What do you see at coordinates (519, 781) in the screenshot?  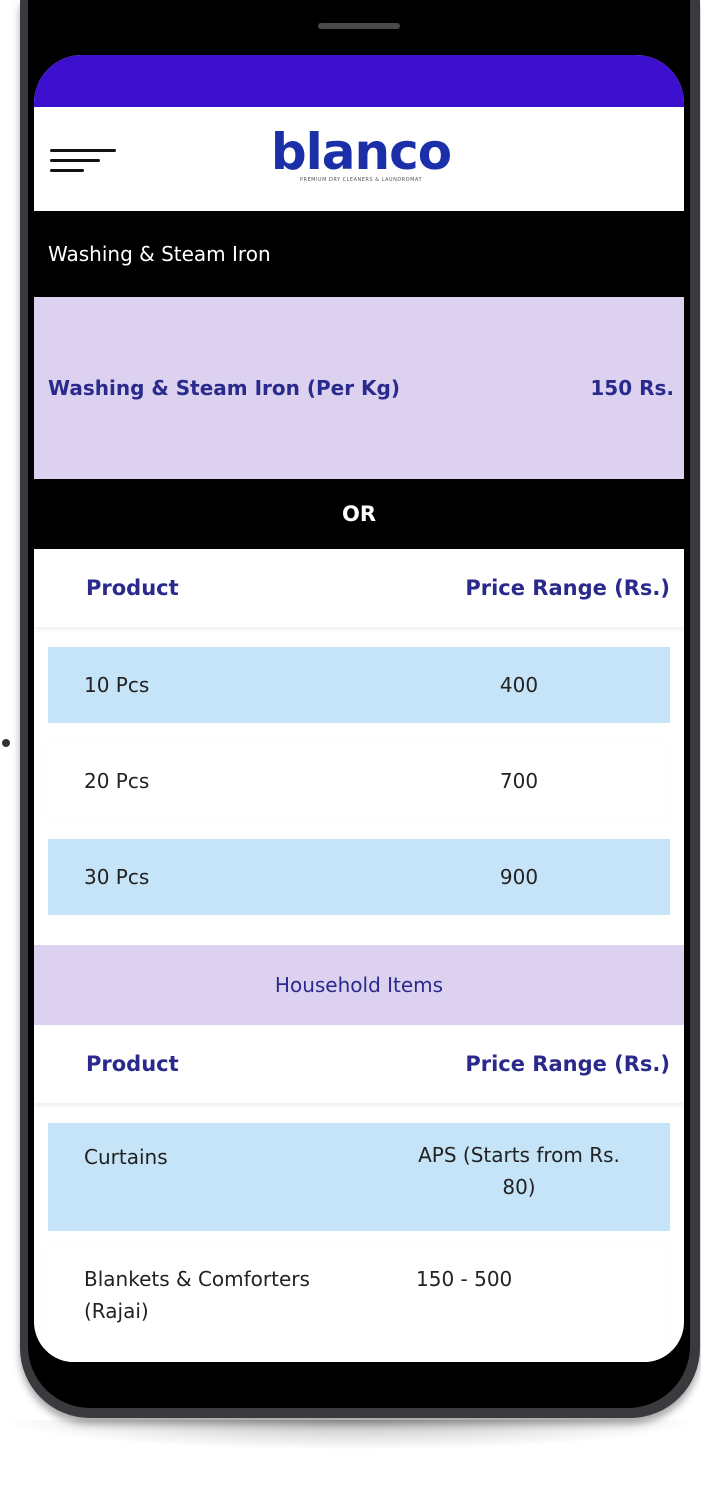 I see `row-price: 700` at bounding box center [519, 781].